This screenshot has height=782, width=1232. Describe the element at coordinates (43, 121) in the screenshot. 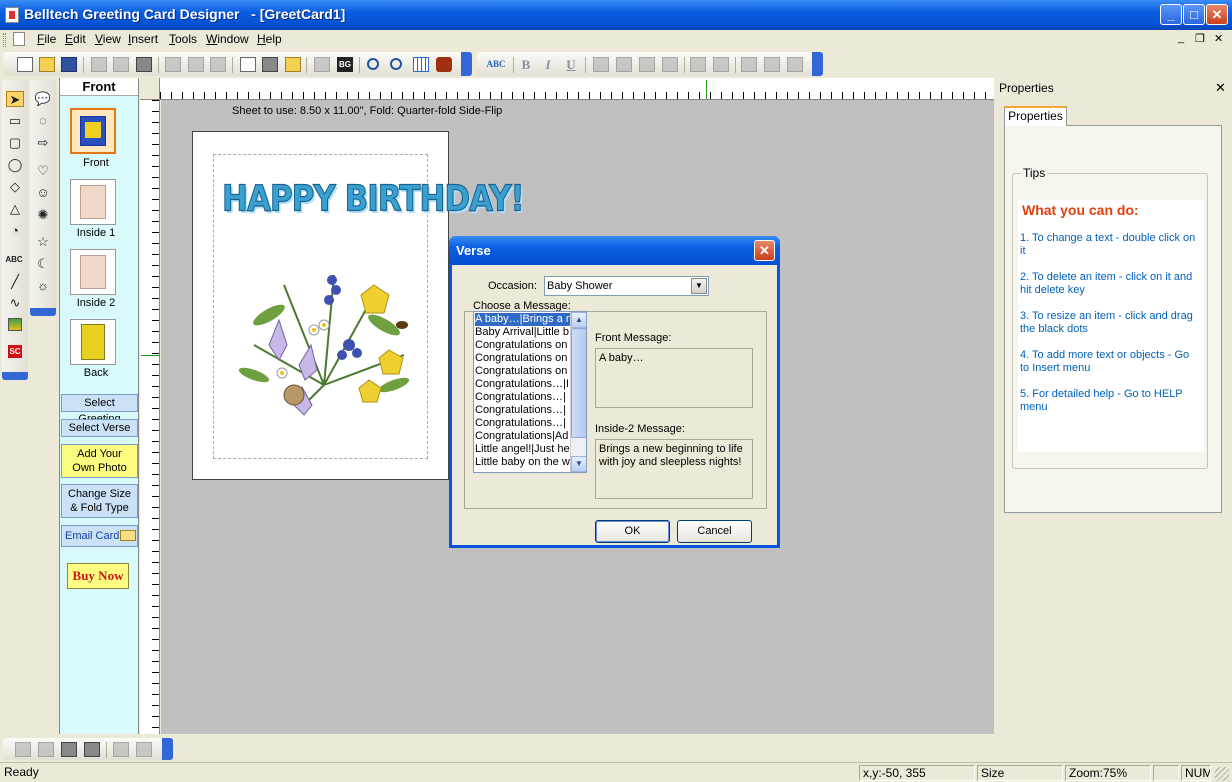

I see `speech-bubble-tool-icon: ◌` at that location.